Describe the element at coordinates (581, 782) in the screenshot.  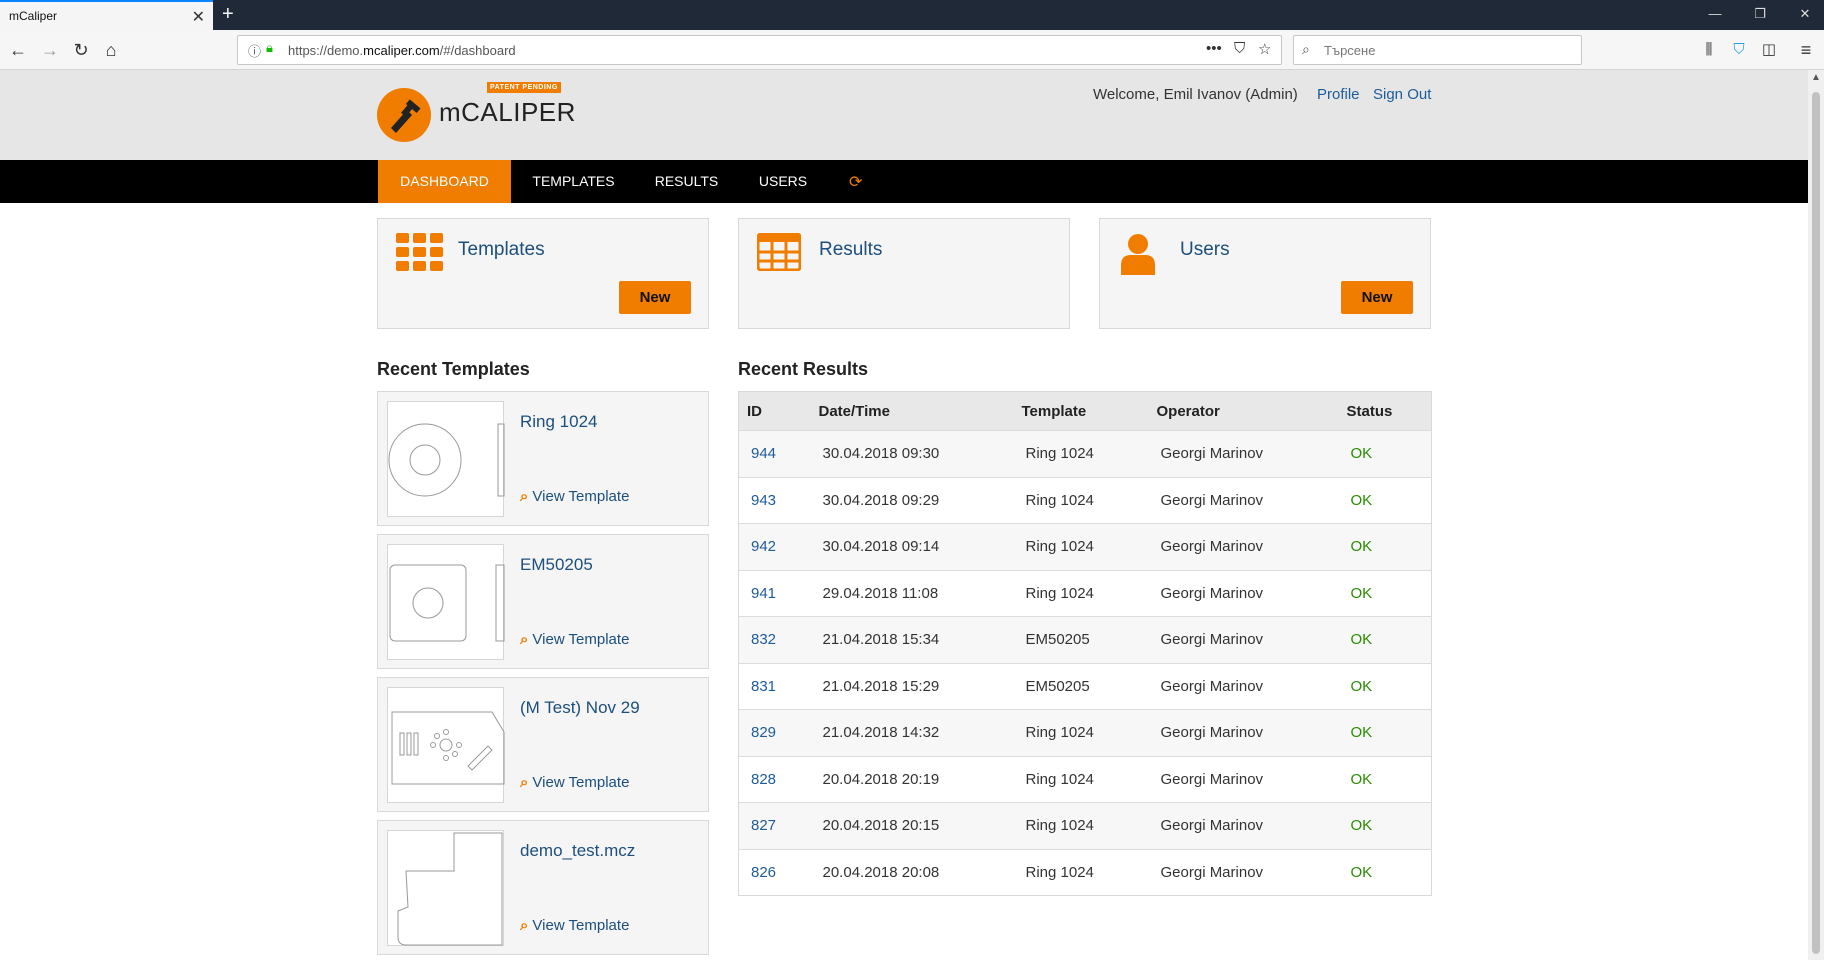
I see `view-template-label: View Template` at that location.